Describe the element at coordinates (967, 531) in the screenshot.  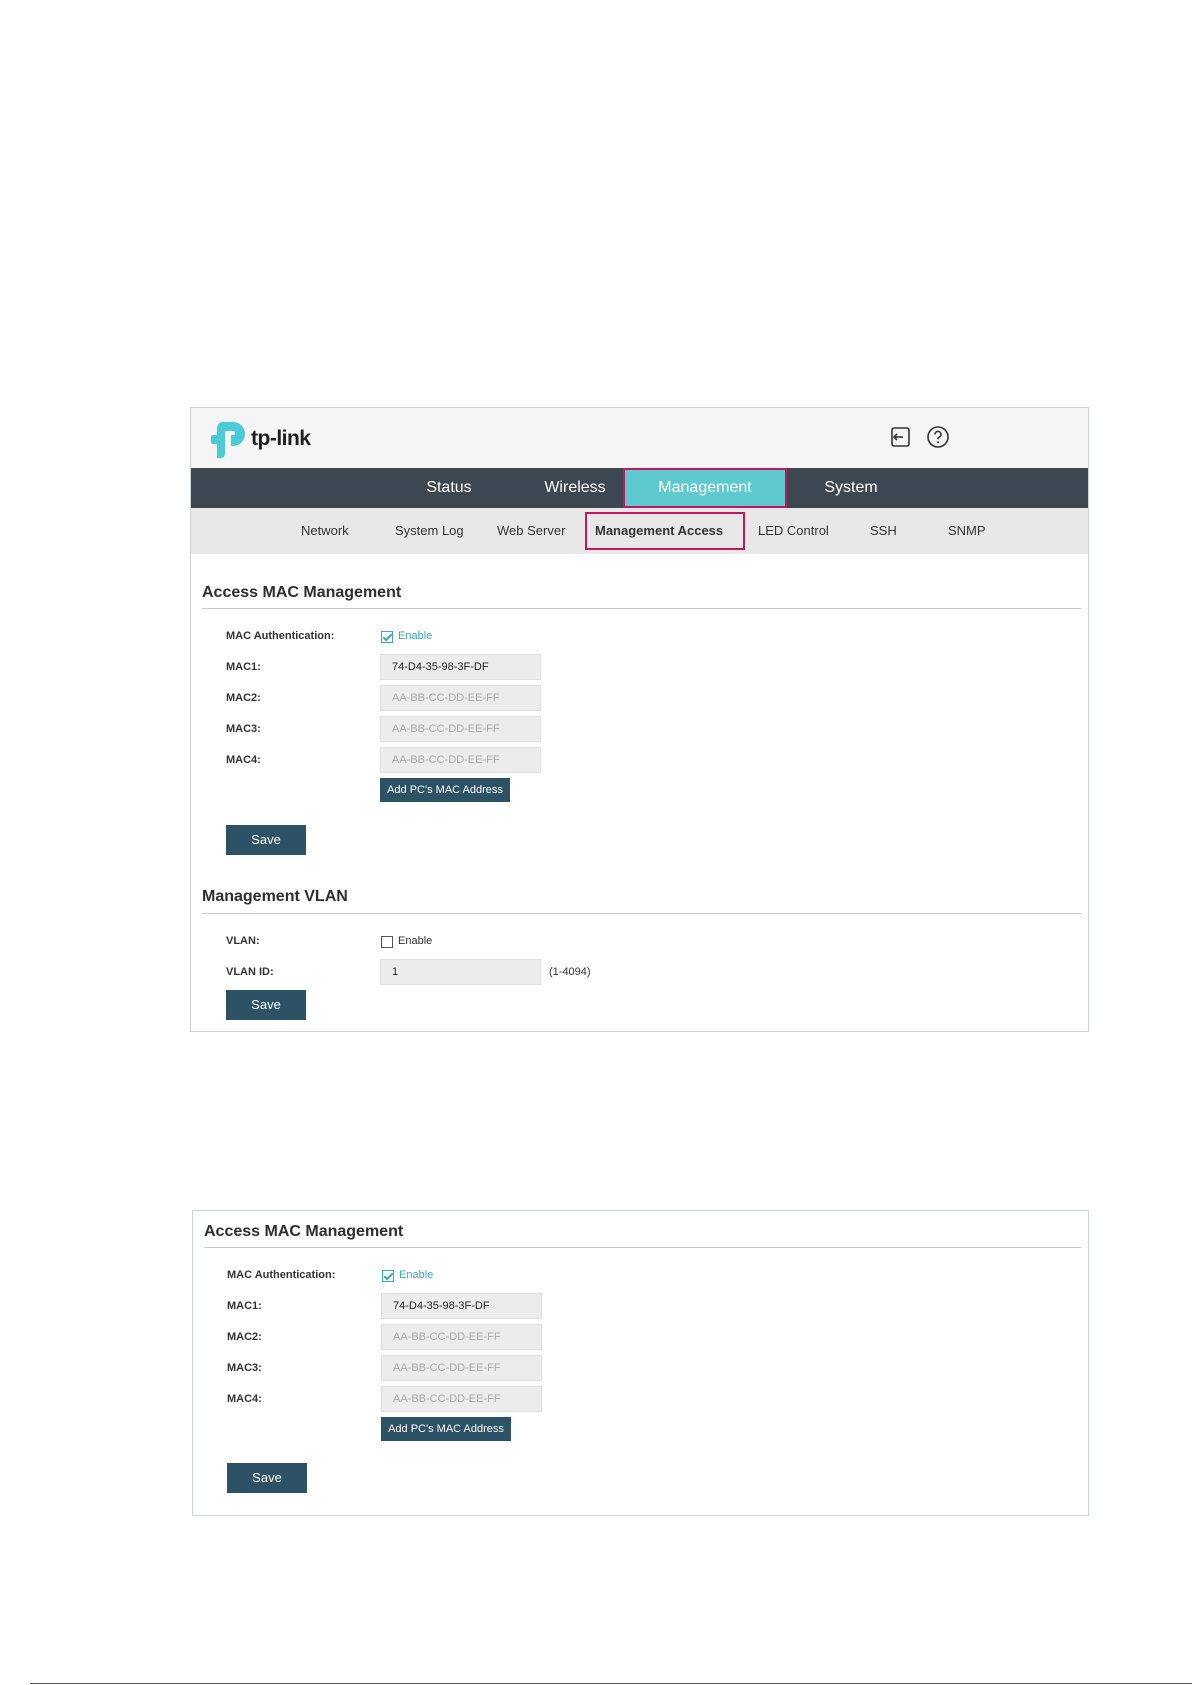
I see `subtab-snmp: SNMP` at that location.